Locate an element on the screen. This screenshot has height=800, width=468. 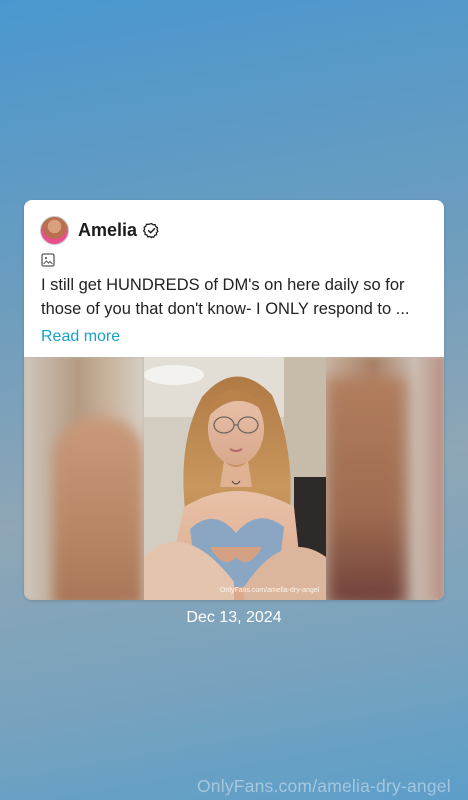
post-photo-illustration is located at coordinates (235, 478).